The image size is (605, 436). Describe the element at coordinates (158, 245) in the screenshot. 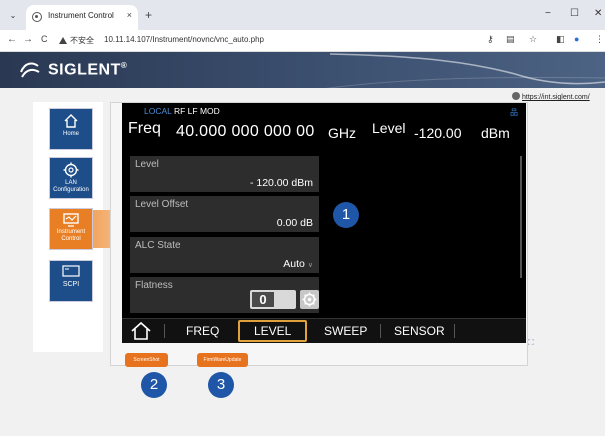

I see `softkey-title: ALC State` at that location.